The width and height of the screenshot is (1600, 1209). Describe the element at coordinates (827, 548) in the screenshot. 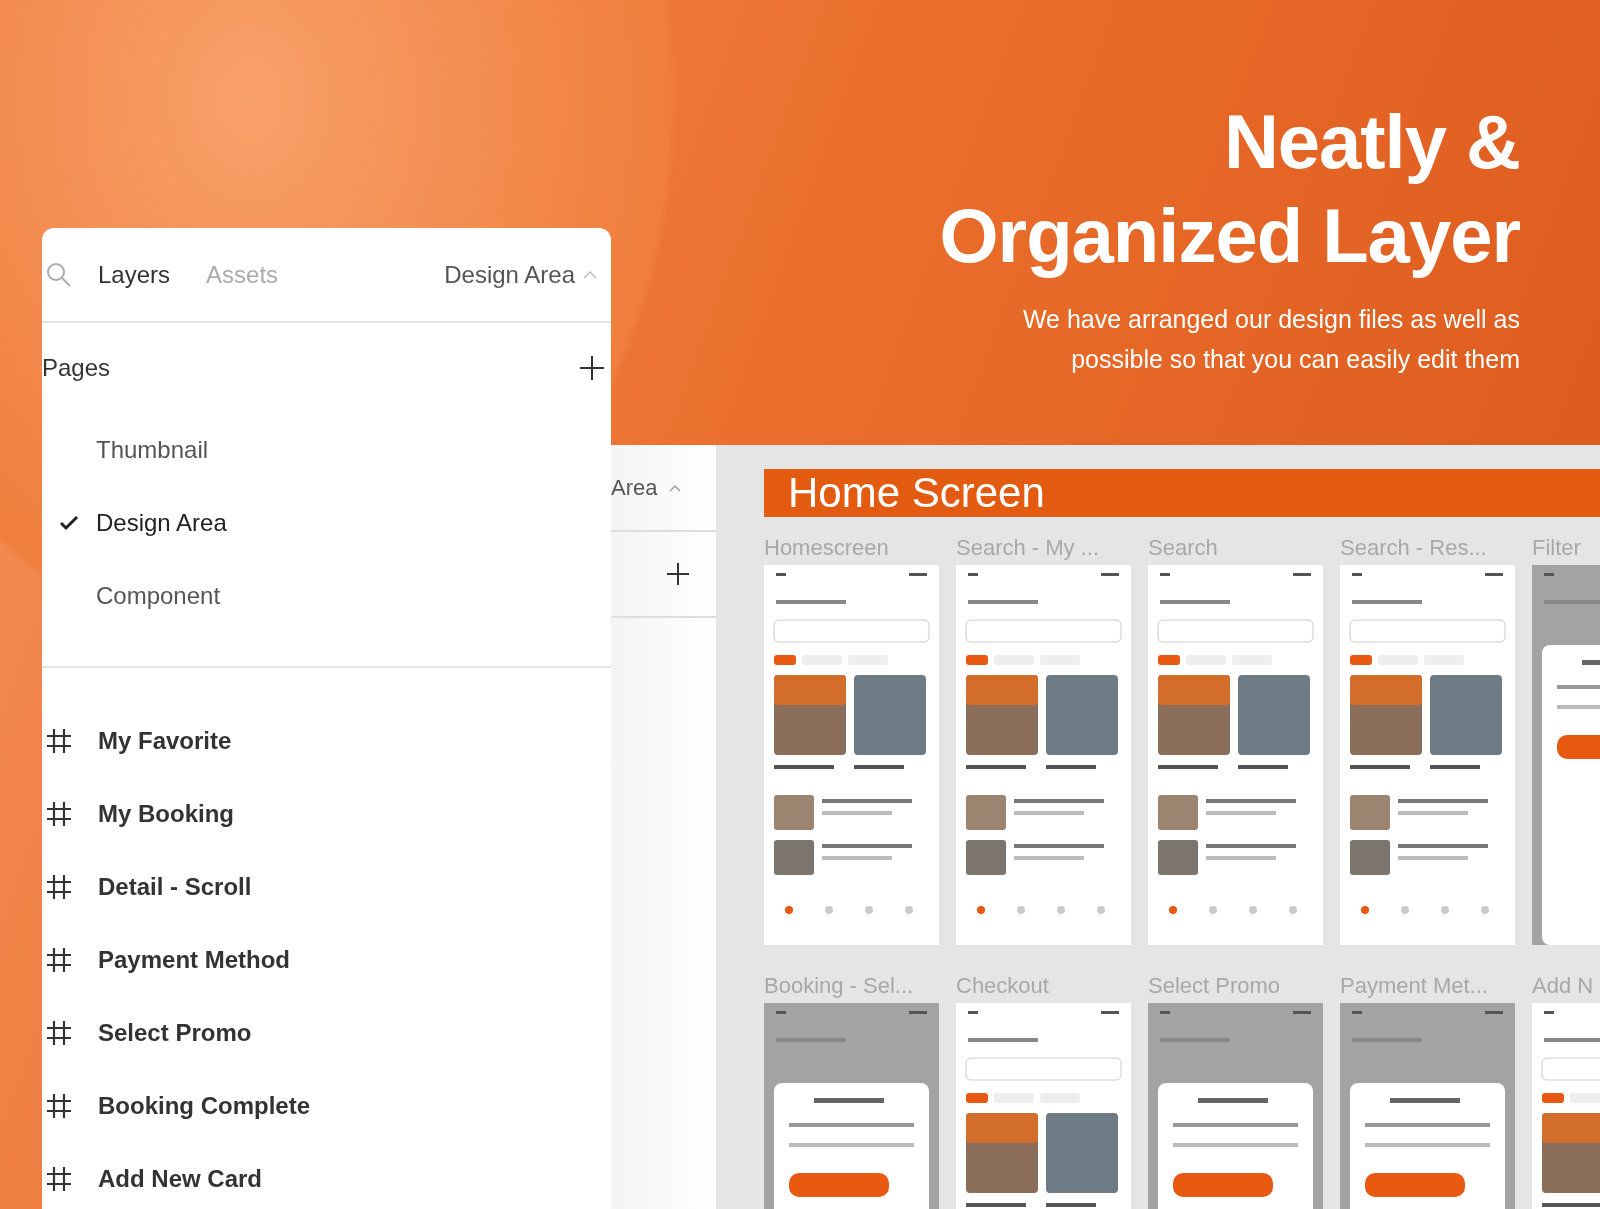

I see `frame-label: Homescreen` at that location.